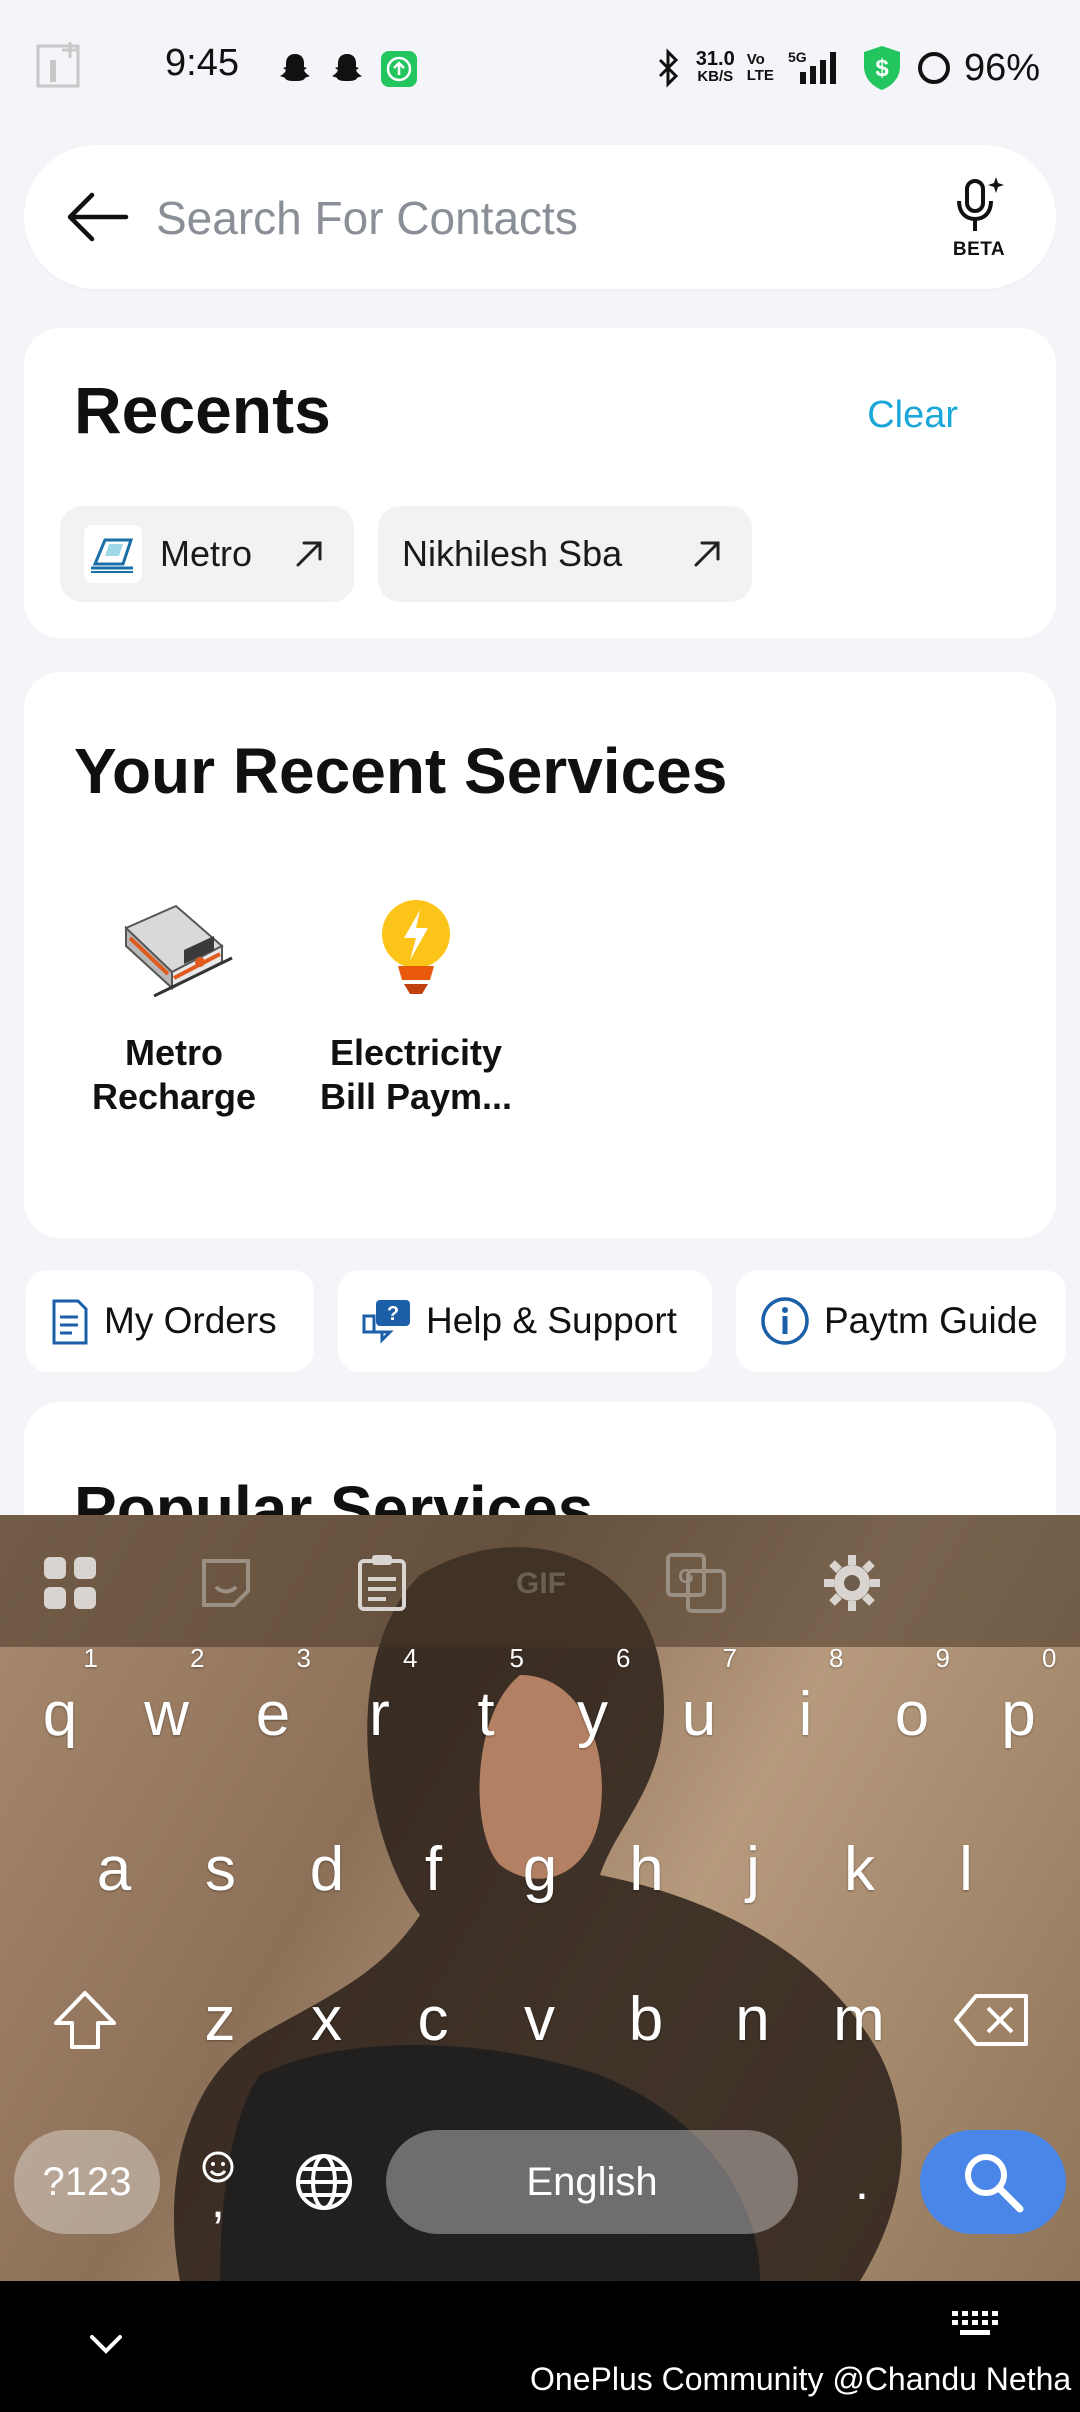  What do you see at coordinates (715, 66) in the screenshot?
I see `network-speed: 31.0 KB/S` at bounding box center [715, 66].